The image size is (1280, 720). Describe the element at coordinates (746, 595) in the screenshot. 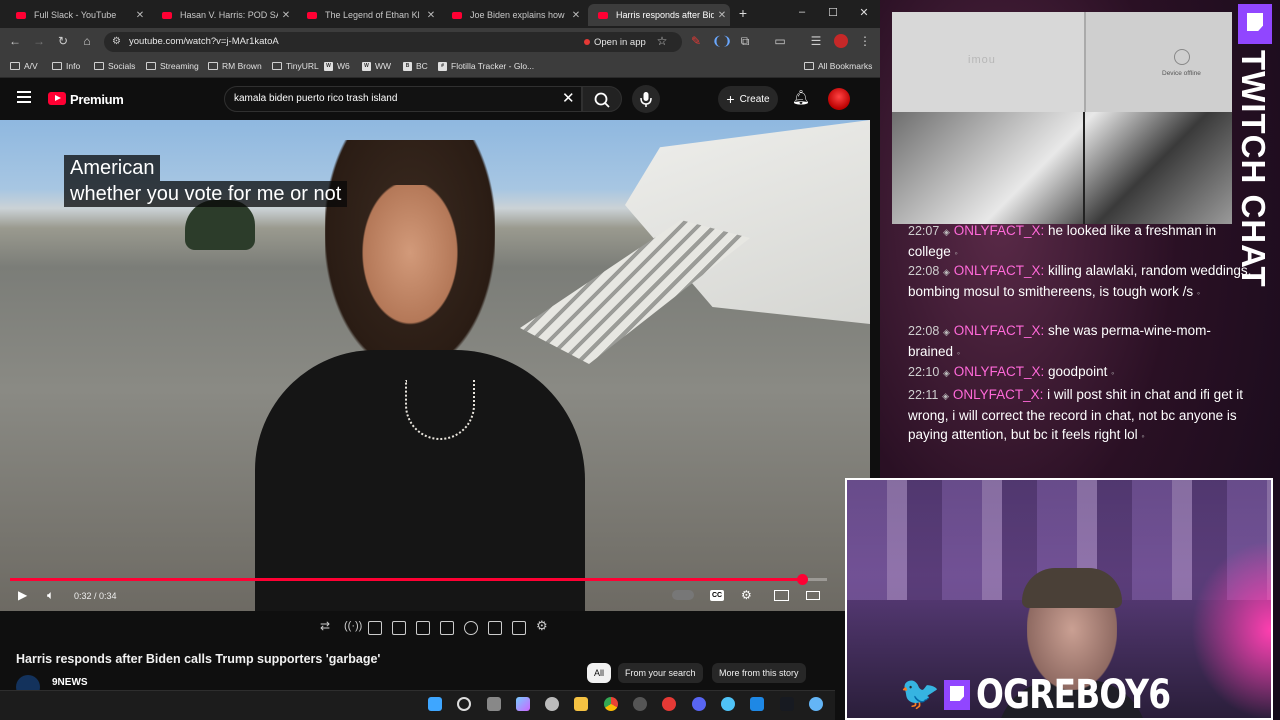

I see `settings-gear-icon: ⚙` at that location.